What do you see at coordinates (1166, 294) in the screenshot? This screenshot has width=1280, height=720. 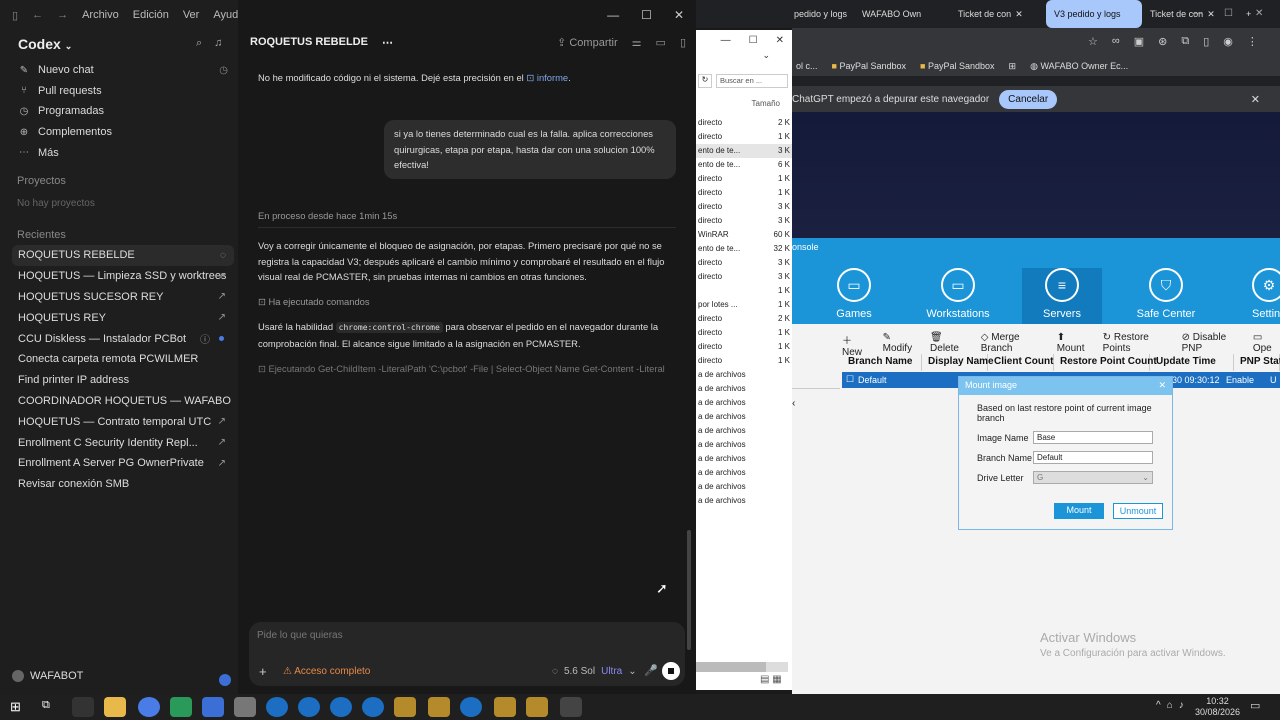 I see `nav-safe-center: ⛉ Safe Center` at bounding box center [1166, 294].